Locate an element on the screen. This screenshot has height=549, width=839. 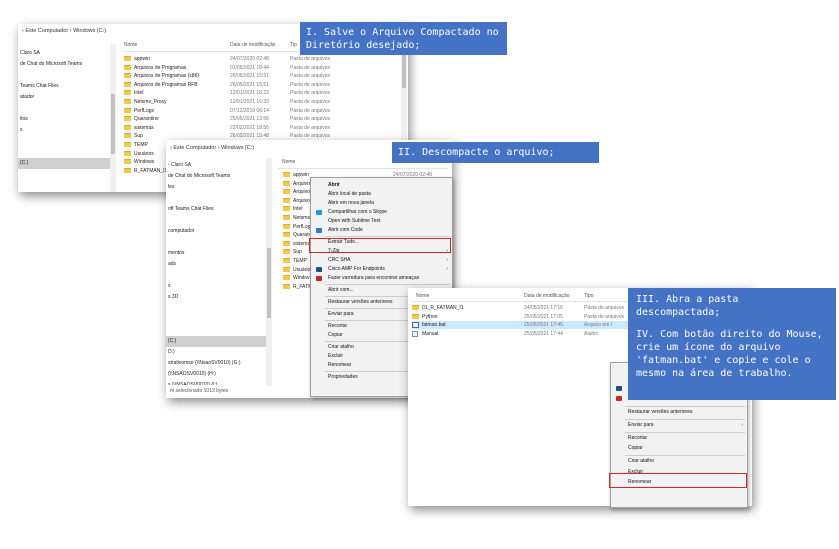
menu-item-label: Abrir com Code is located at coordinates (345, 230).